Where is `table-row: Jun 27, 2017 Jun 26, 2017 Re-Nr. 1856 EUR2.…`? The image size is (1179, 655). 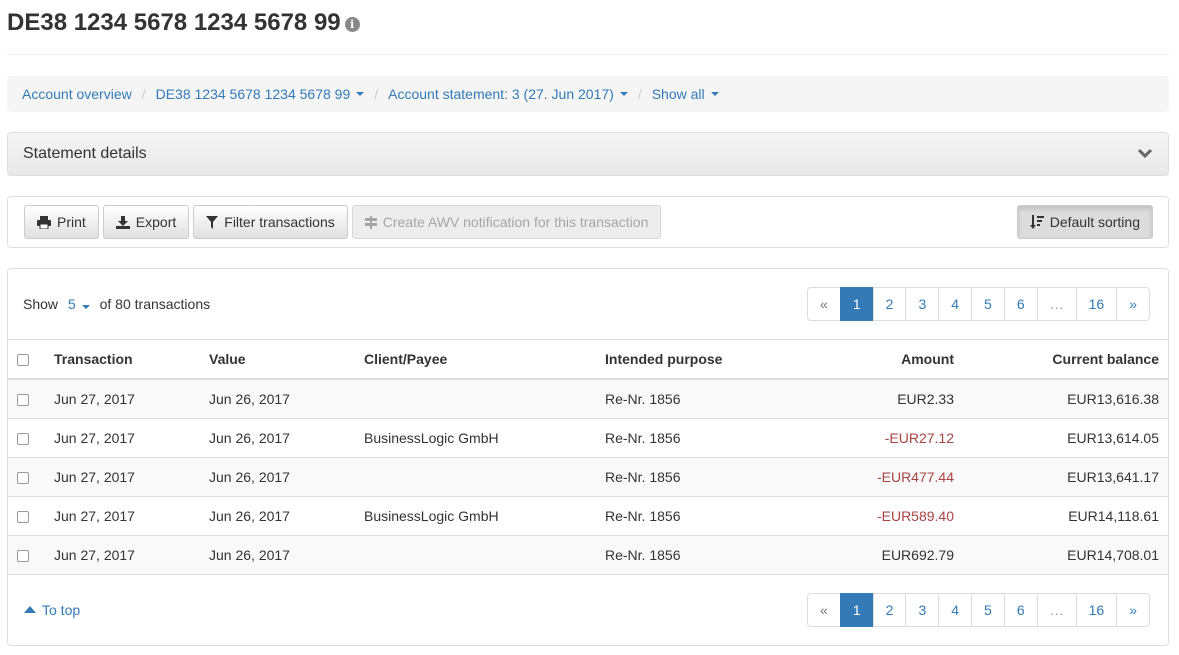 table-row: Jun 27, 2017 Jun 26, 2017 Re-Nr. 1856 EUR2.… is located at coordinates (588, 398).